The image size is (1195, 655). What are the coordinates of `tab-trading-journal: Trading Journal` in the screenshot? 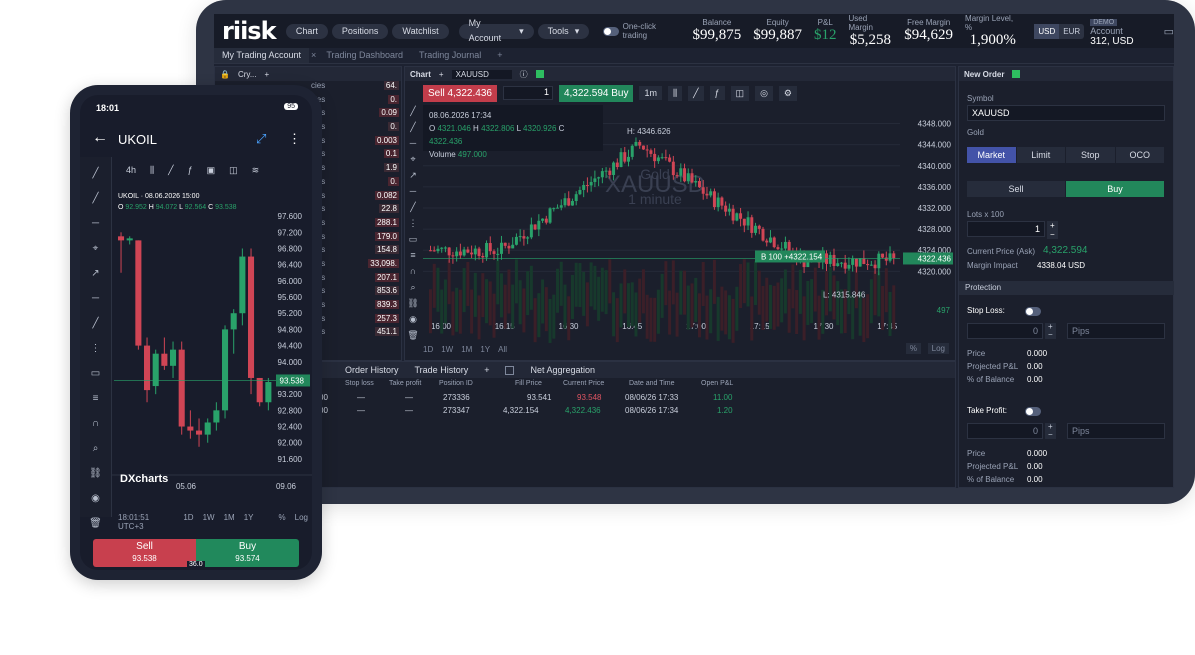 It's located at (450, 55).